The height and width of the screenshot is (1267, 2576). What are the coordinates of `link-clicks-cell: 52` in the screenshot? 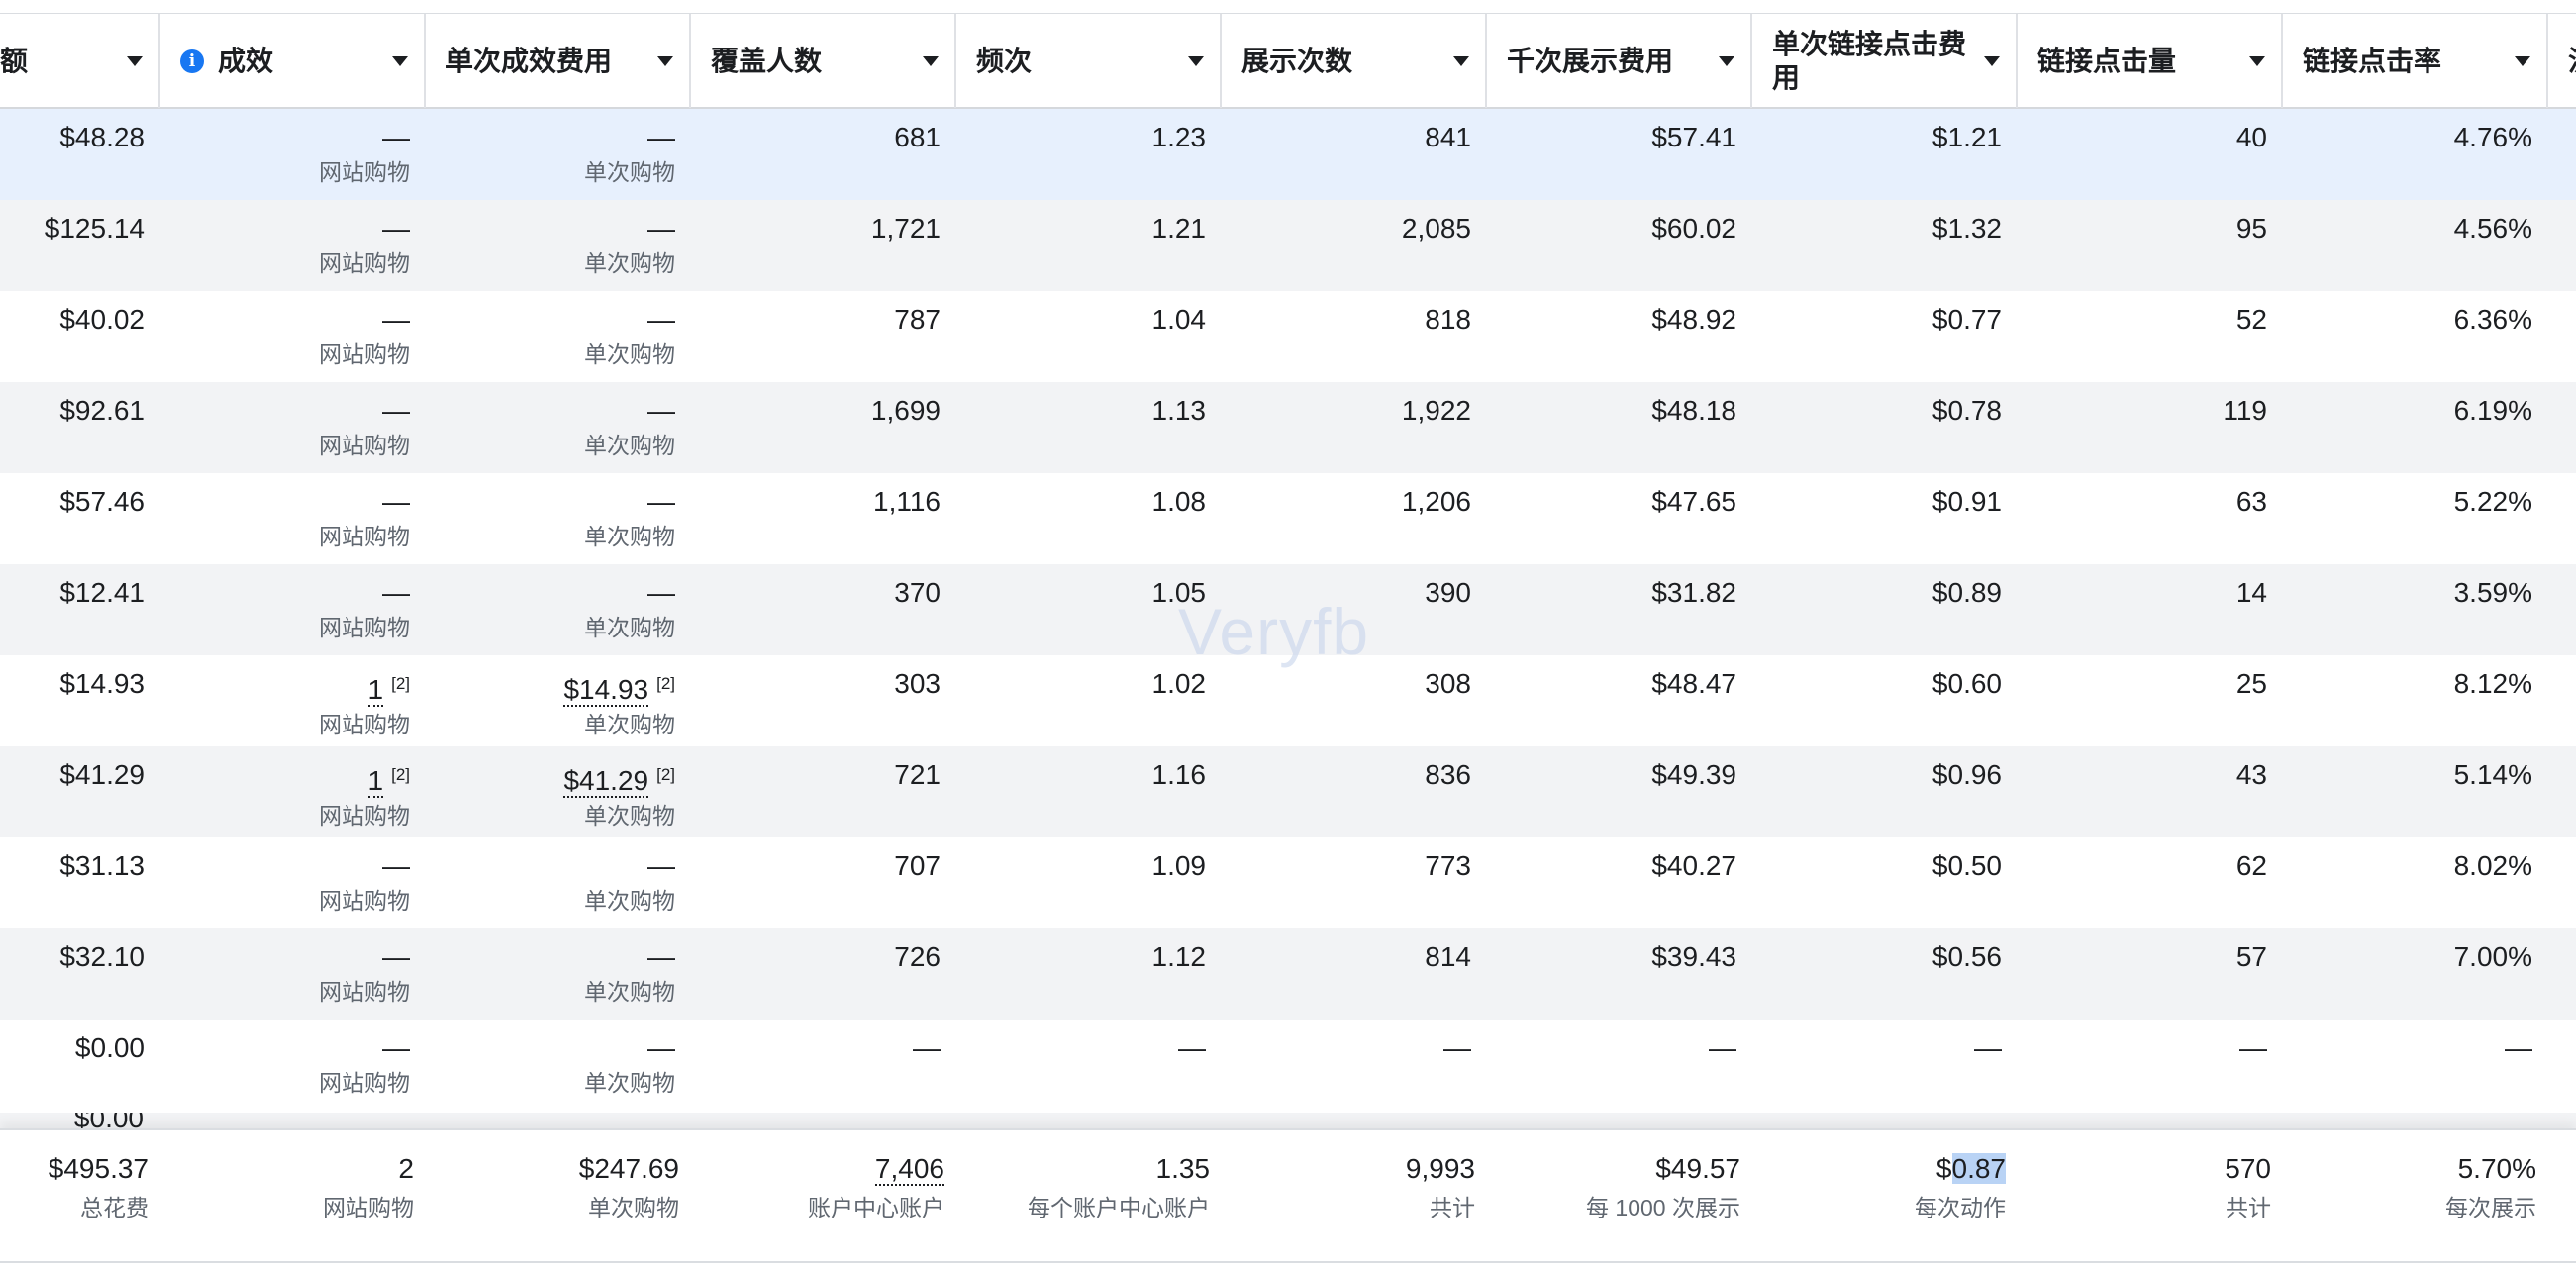 It's located at (2151, 336).